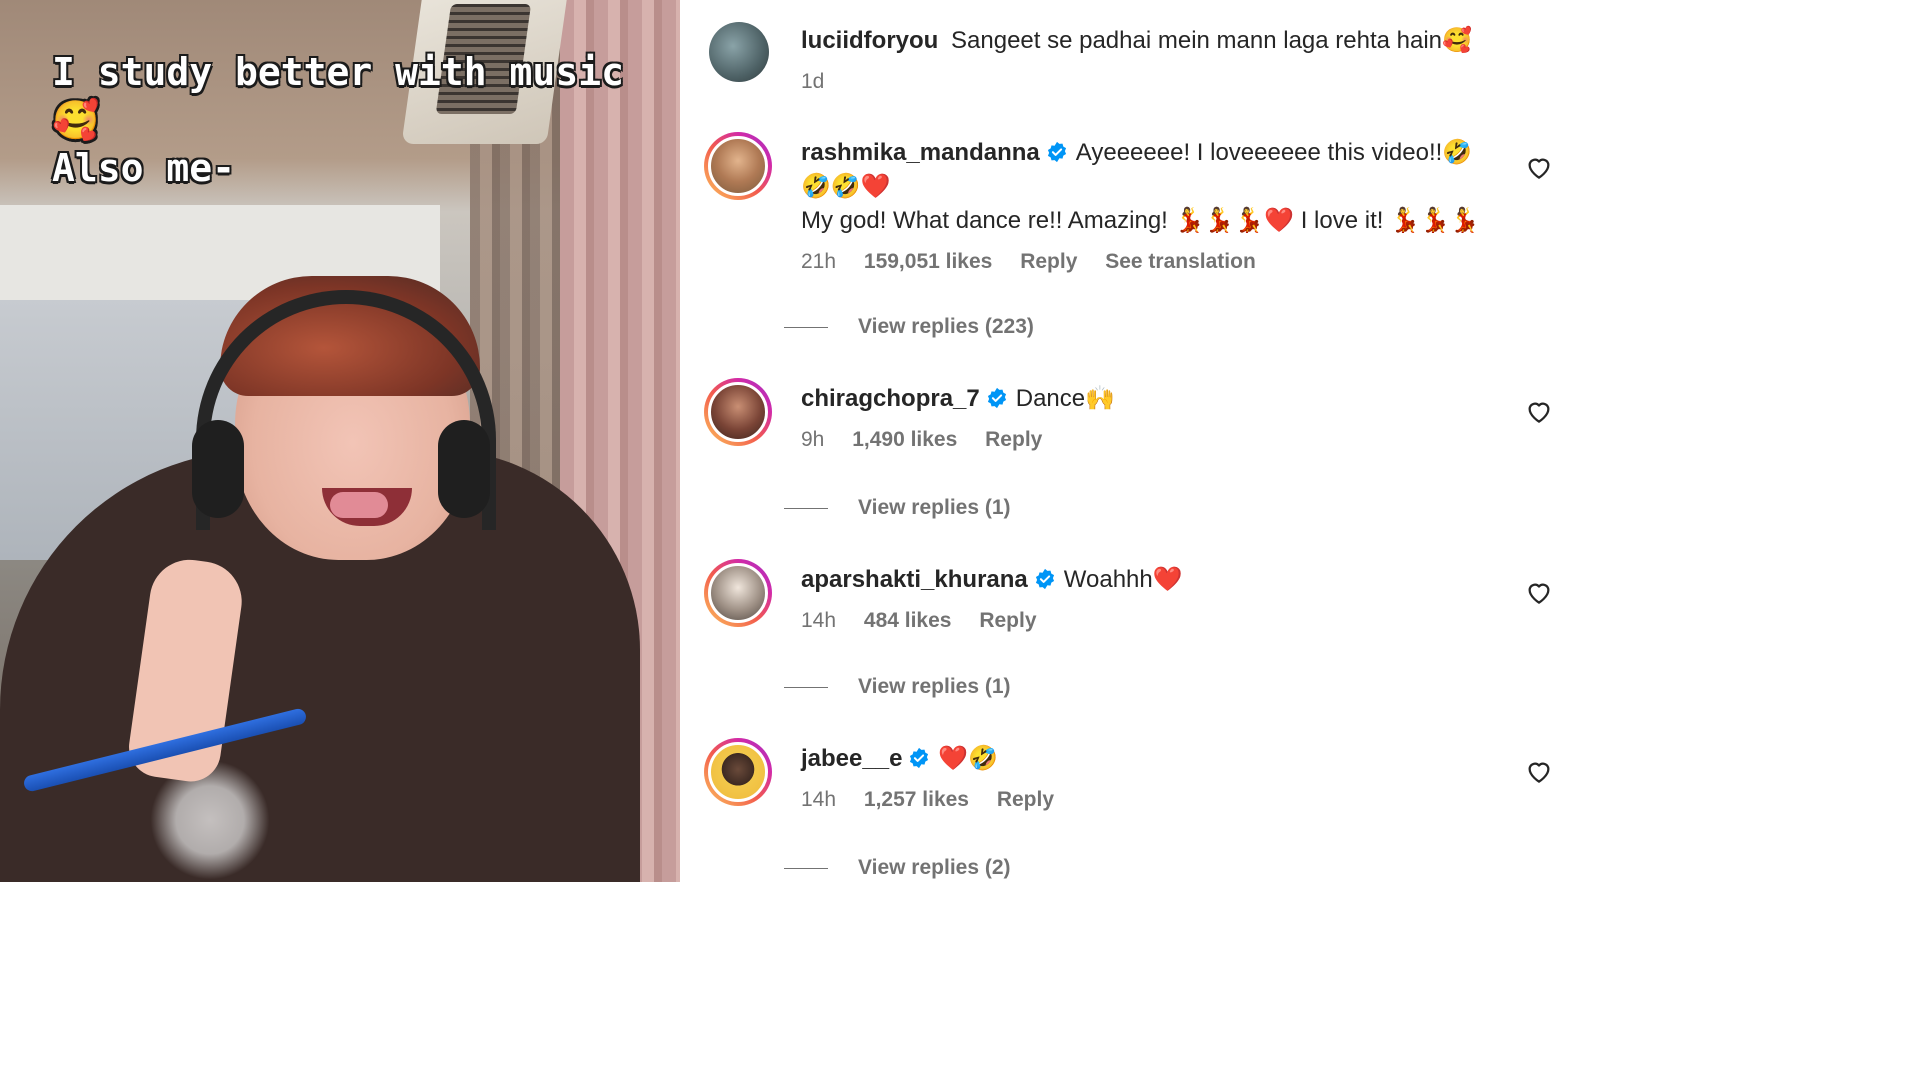  Describe the element at coordinates (464, 469) in the screenshot. I see `headphone-cup-right` at that location.